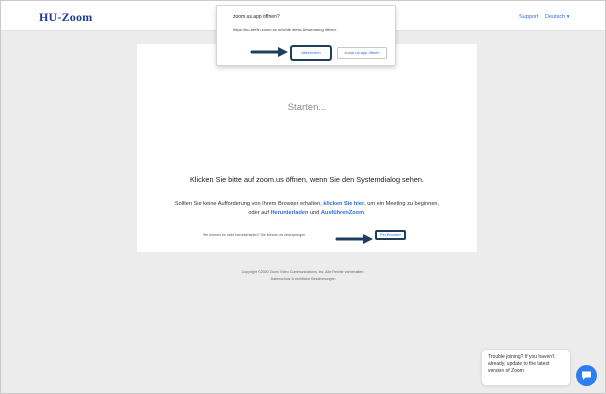 The image size is (606, 394). I want to click on arrow-to-browser-join-icon, so click(354, 239).